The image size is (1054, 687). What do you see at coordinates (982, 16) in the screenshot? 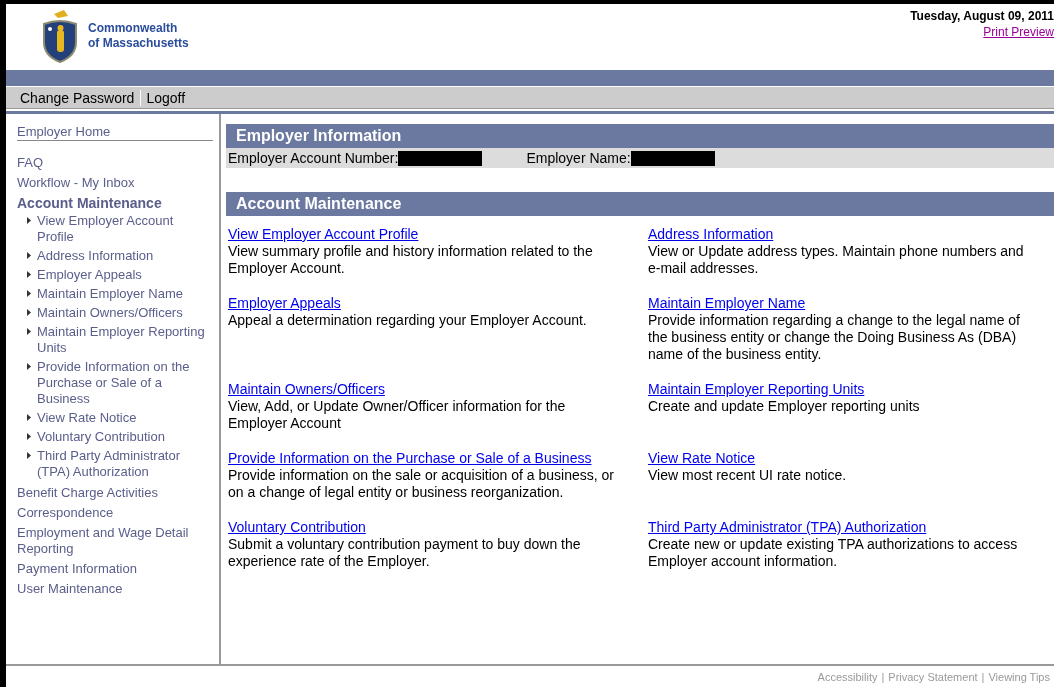
I see `current-date: Tuesday, August 09, 2011` at bounding box center [982, 16].